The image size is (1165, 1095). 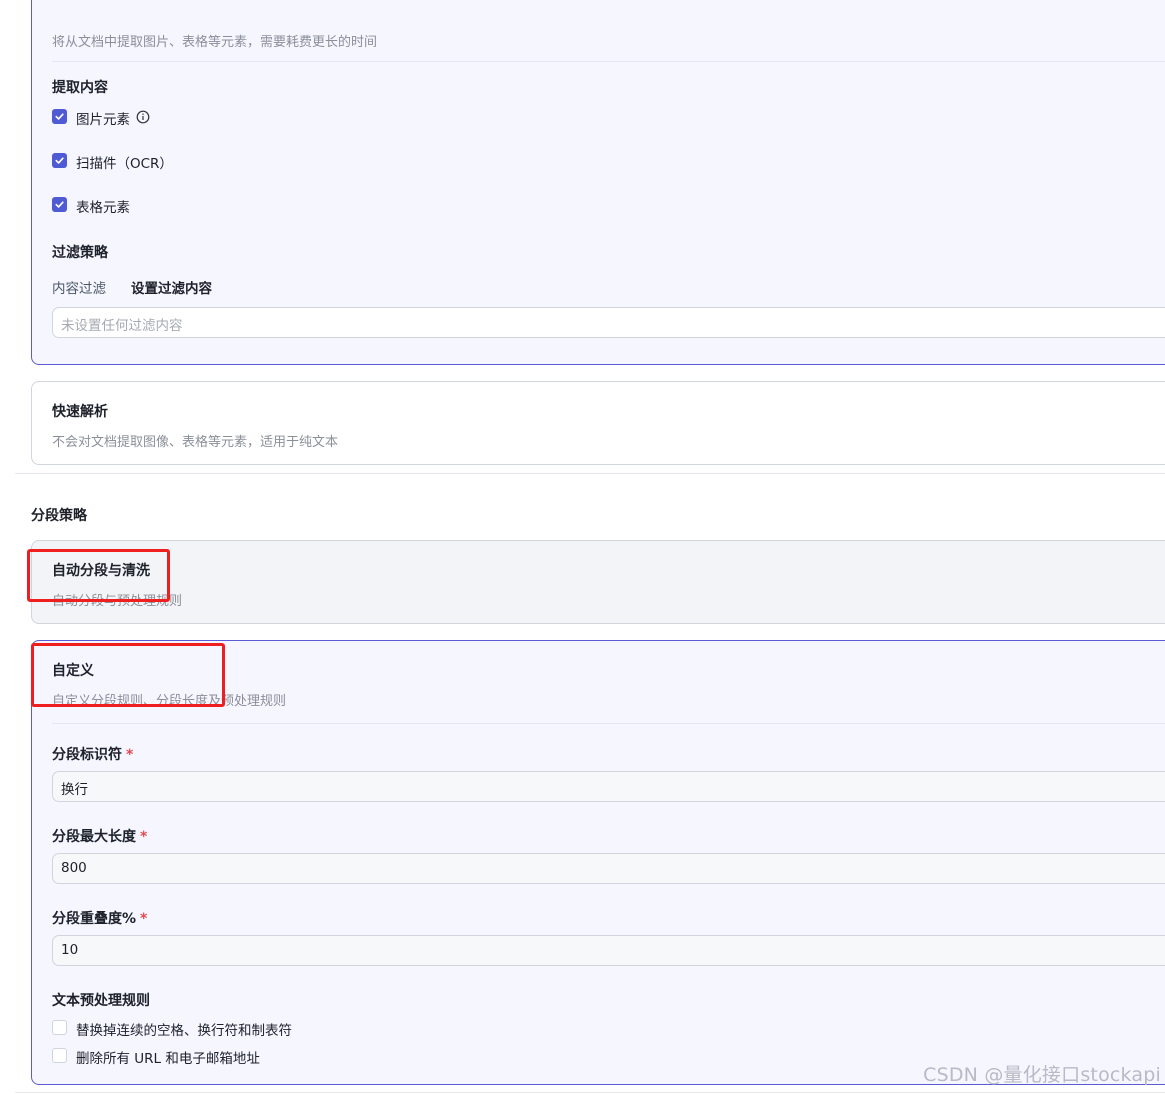 What do you see at coordinates (171, 287) in the screenshot?
I see `tab-set-filter-content: 设置过滤内容` at bounding box center [171, 287].